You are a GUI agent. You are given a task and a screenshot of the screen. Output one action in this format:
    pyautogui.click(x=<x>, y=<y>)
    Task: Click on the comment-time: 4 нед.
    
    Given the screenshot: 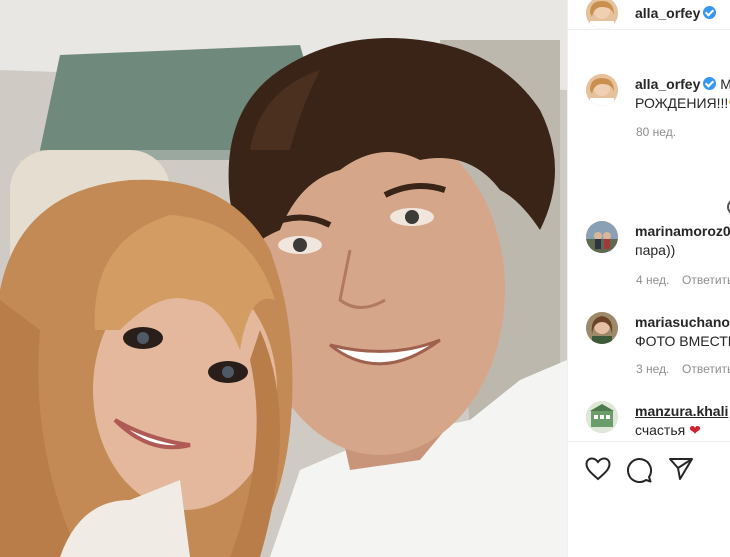 What is the action you would take?
    pyautogui.click(x=652, y=280)
    